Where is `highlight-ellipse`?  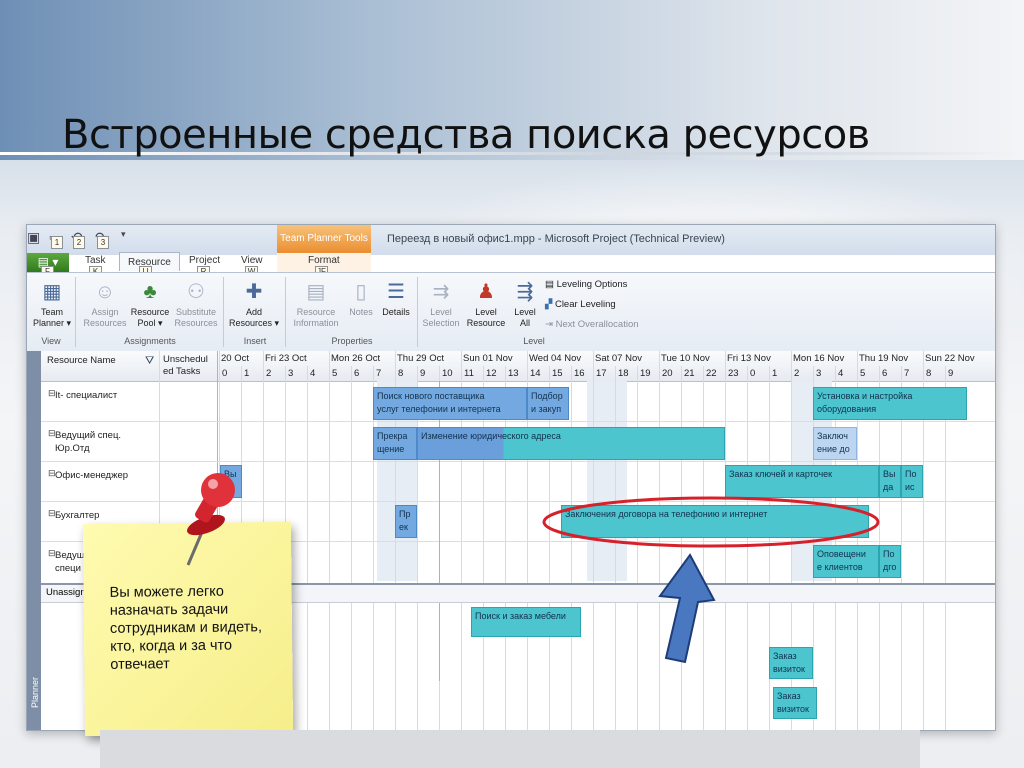
highlight-ellipse is located at coordinates (711, 522).